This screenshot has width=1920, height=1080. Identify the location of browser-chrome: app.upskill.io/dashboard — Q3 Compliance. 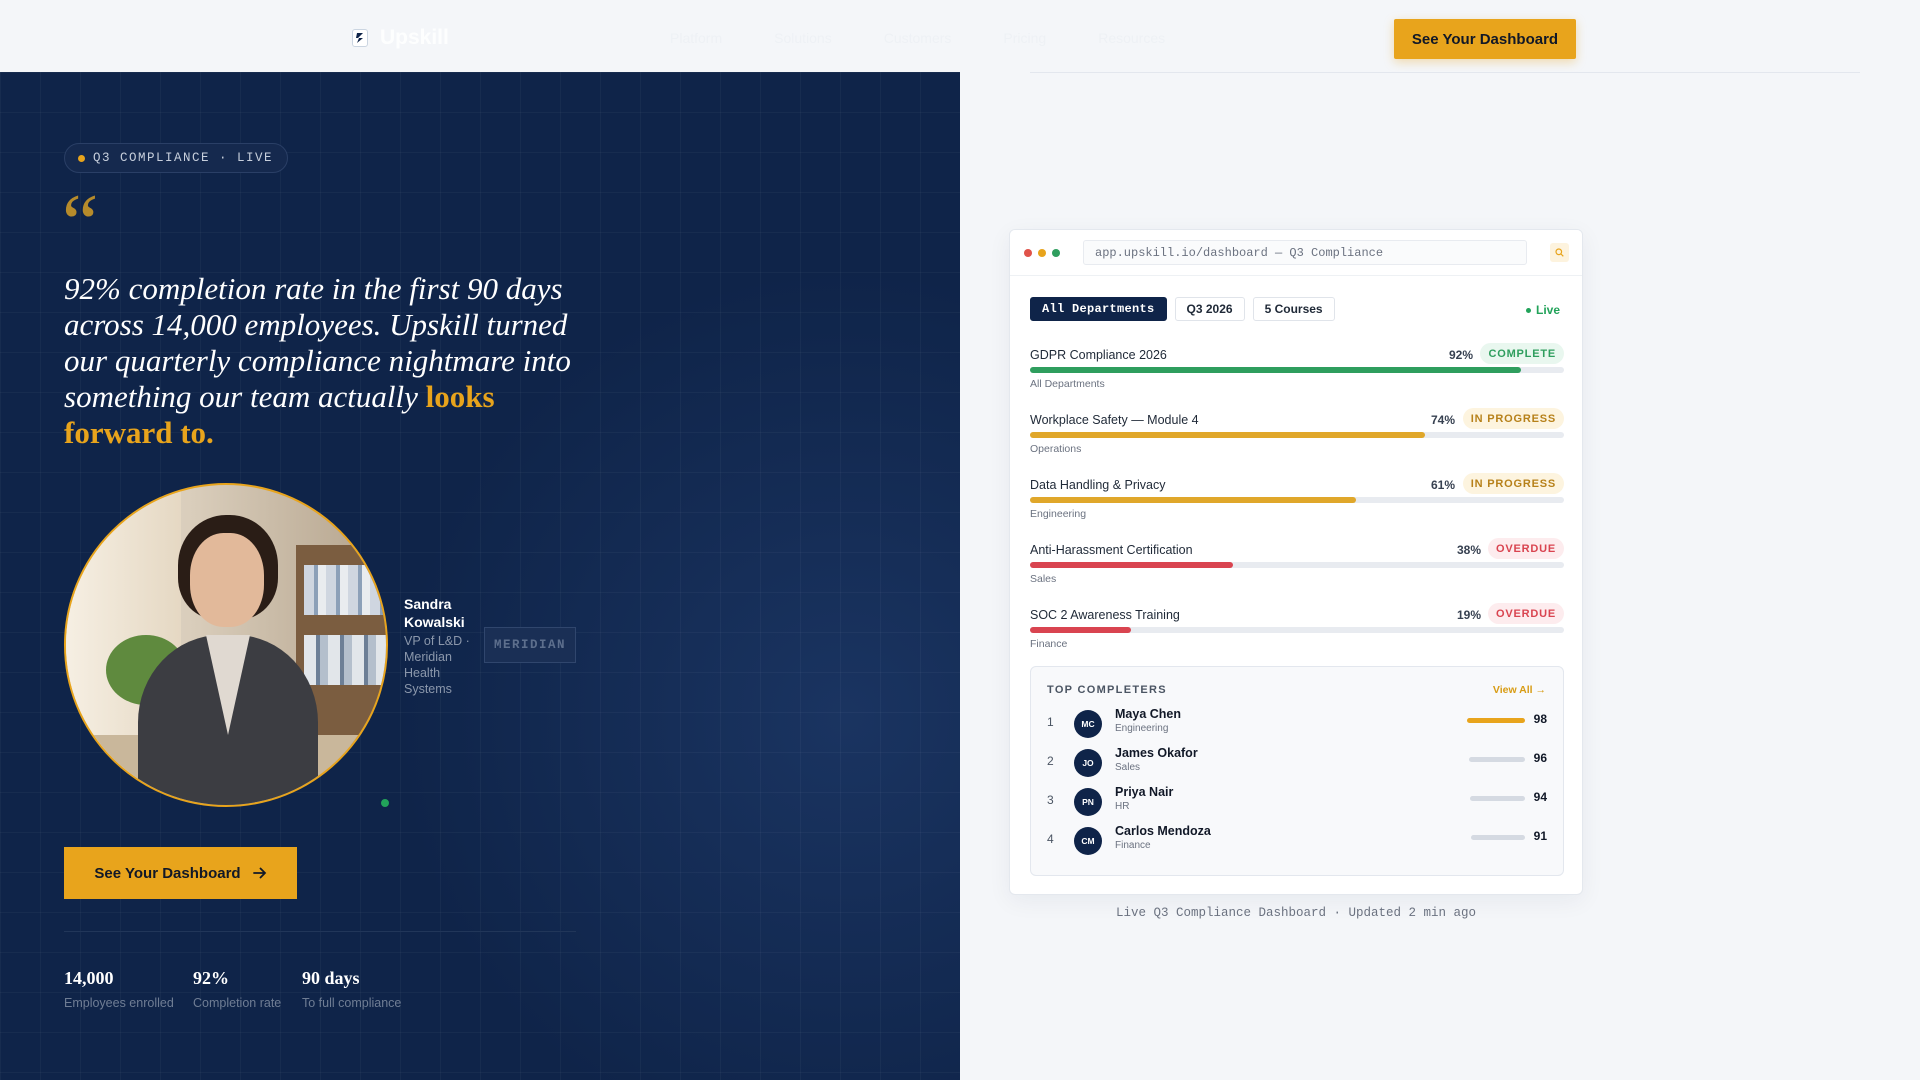
(1296, 253).